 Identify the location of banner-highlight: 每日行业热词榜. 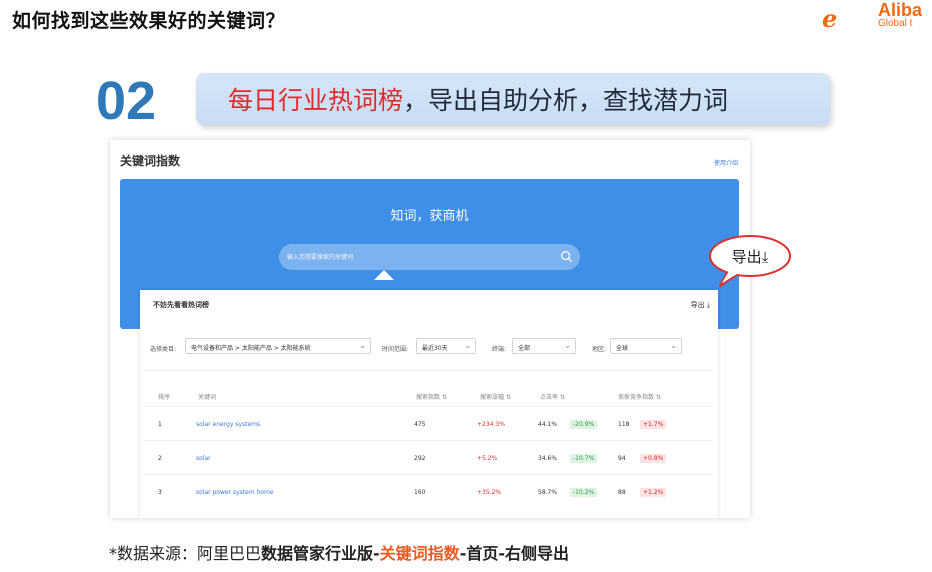
(316, 100).